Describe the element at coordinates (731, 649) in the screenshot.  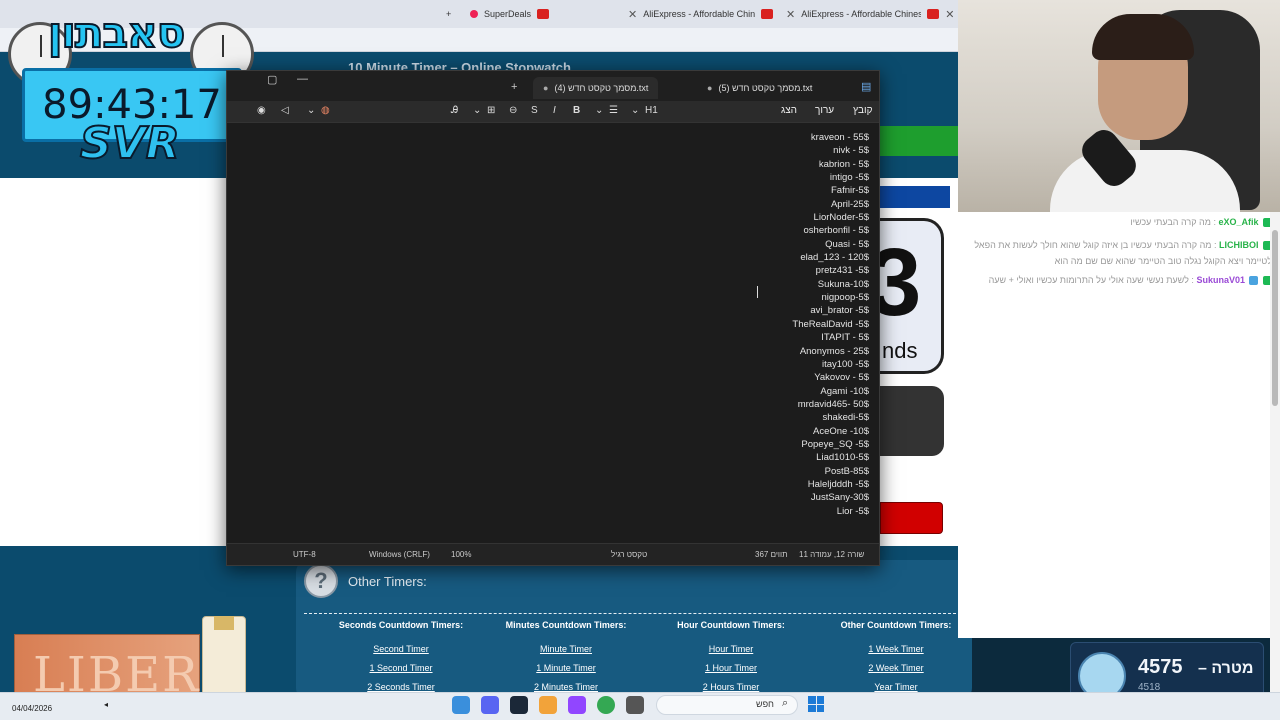
I see `timer-link: Hour Timer` at that location.